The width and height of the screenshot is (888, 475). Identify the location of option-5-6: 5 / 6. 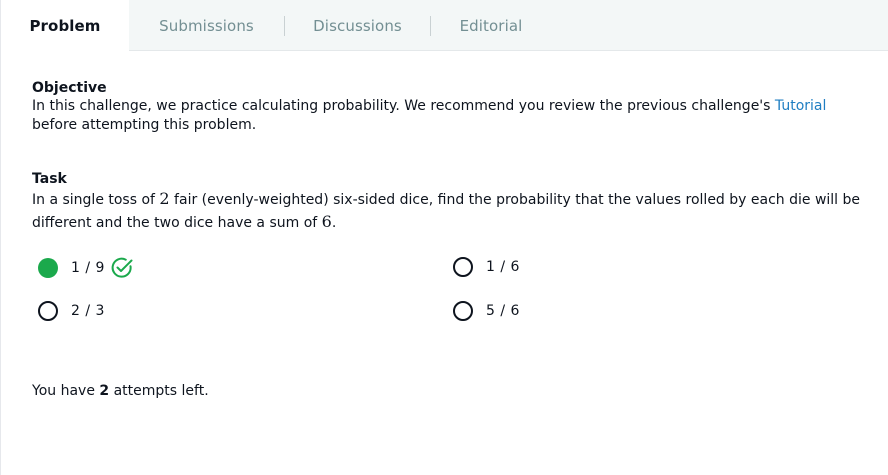
(486, 311).